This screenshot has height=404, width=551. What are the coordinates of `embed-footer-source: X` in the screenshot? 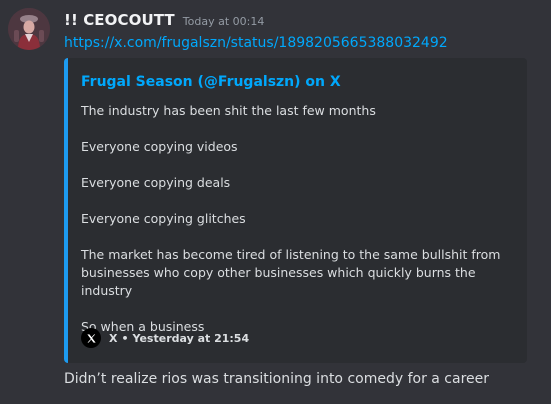 It's located at (113, 338).